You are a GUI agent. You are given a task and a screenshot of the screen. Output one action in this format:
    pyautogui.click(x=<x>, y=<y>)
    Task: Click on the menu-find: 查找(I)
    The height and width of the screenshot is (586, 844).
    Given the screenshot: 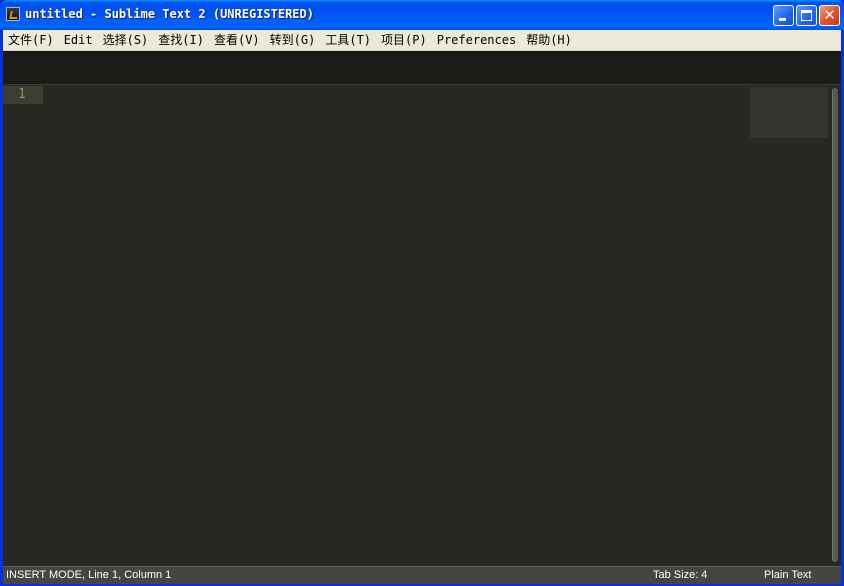 What is the action you would take?
    pyautogui.click(x=181, y=40)
    